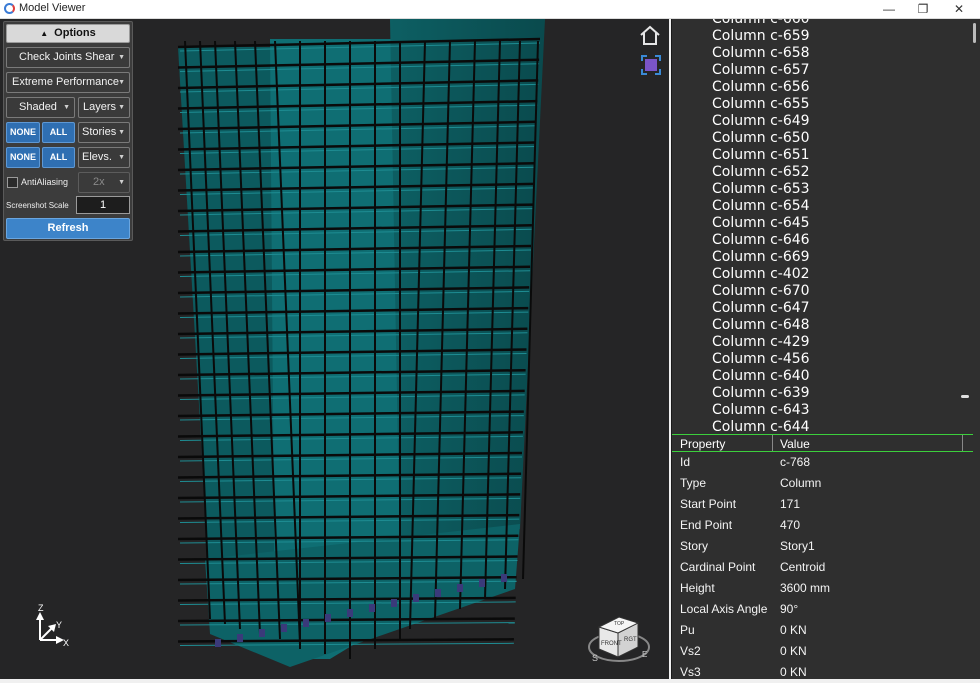 The image size is (980, 683). What do you see at coordinates (826, 291) in the screenshot?
I see `list-item: Column c-670` at bounding box center [826, 291].